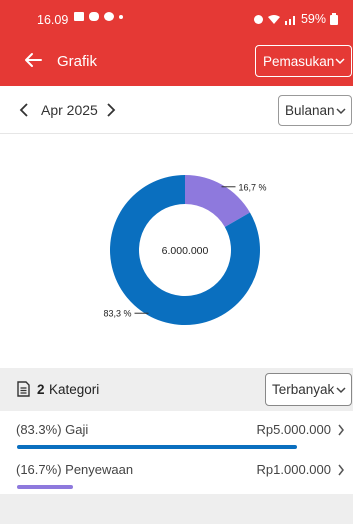  What do you see at coordinates (176, 389) in the screenshot?
I see `category-summary-bar: 2 Kategori Terbanyak` at bounding box center [176, 389].